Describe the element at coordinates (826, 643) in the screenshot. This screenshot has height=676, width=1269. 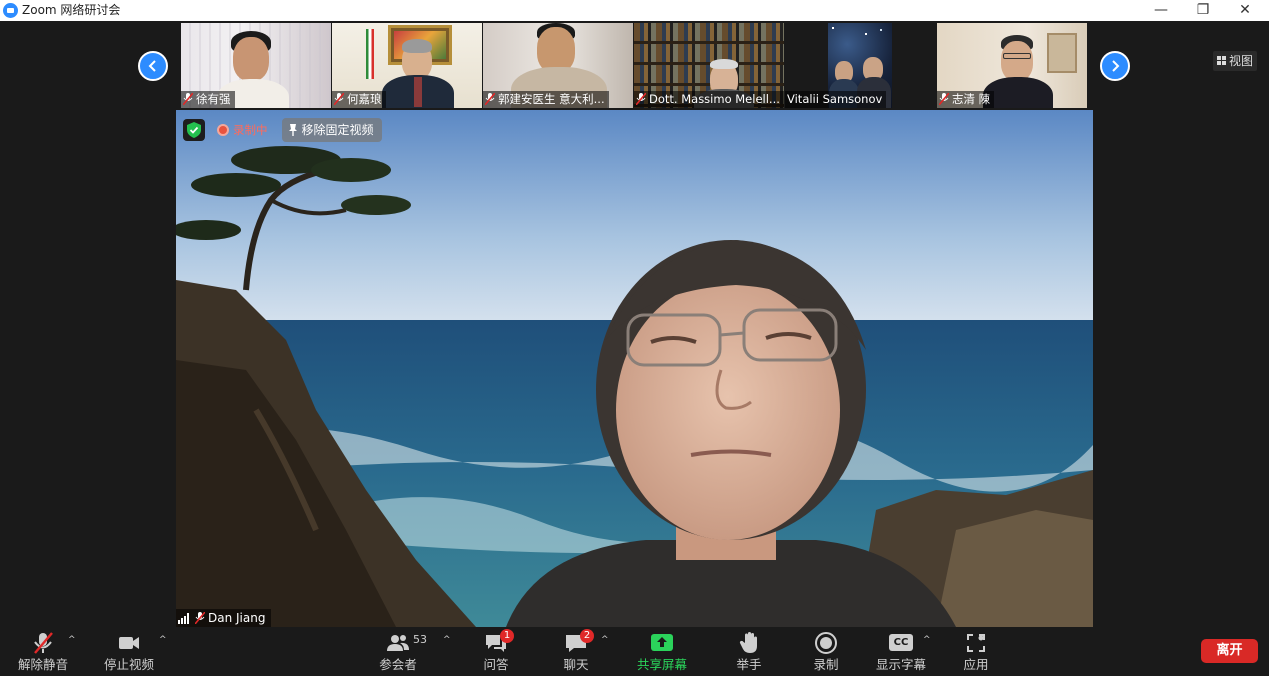
I see `record-icon` at that location.